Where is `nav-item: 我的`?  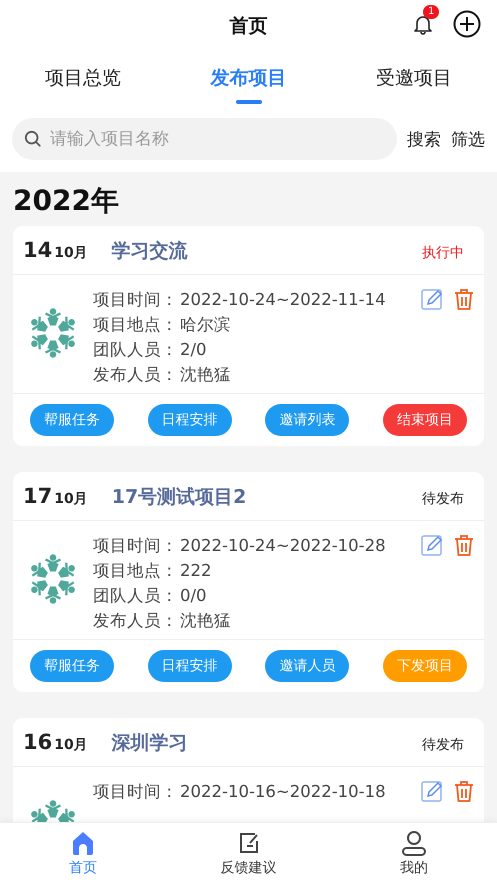 nav-item: 我的 is located at coordinates (414, 853).